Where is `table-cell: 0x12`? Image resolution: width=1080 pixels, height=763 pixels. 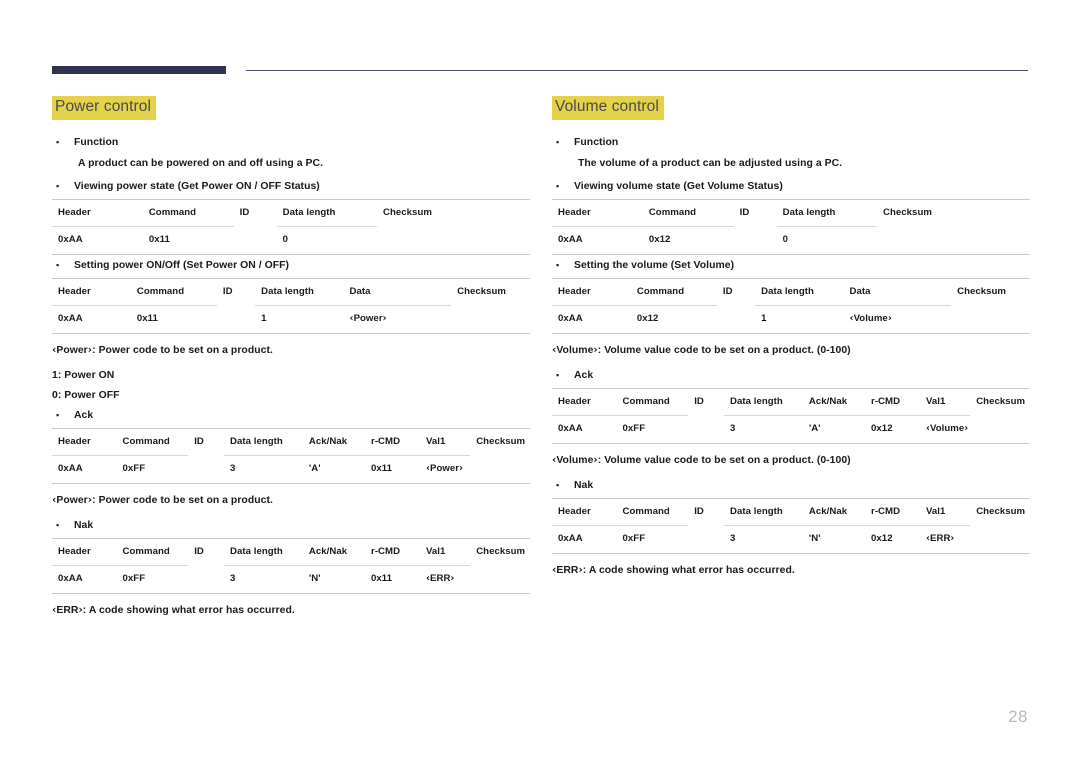 table-cell: 0x12 is located at coordinates (688, 240).